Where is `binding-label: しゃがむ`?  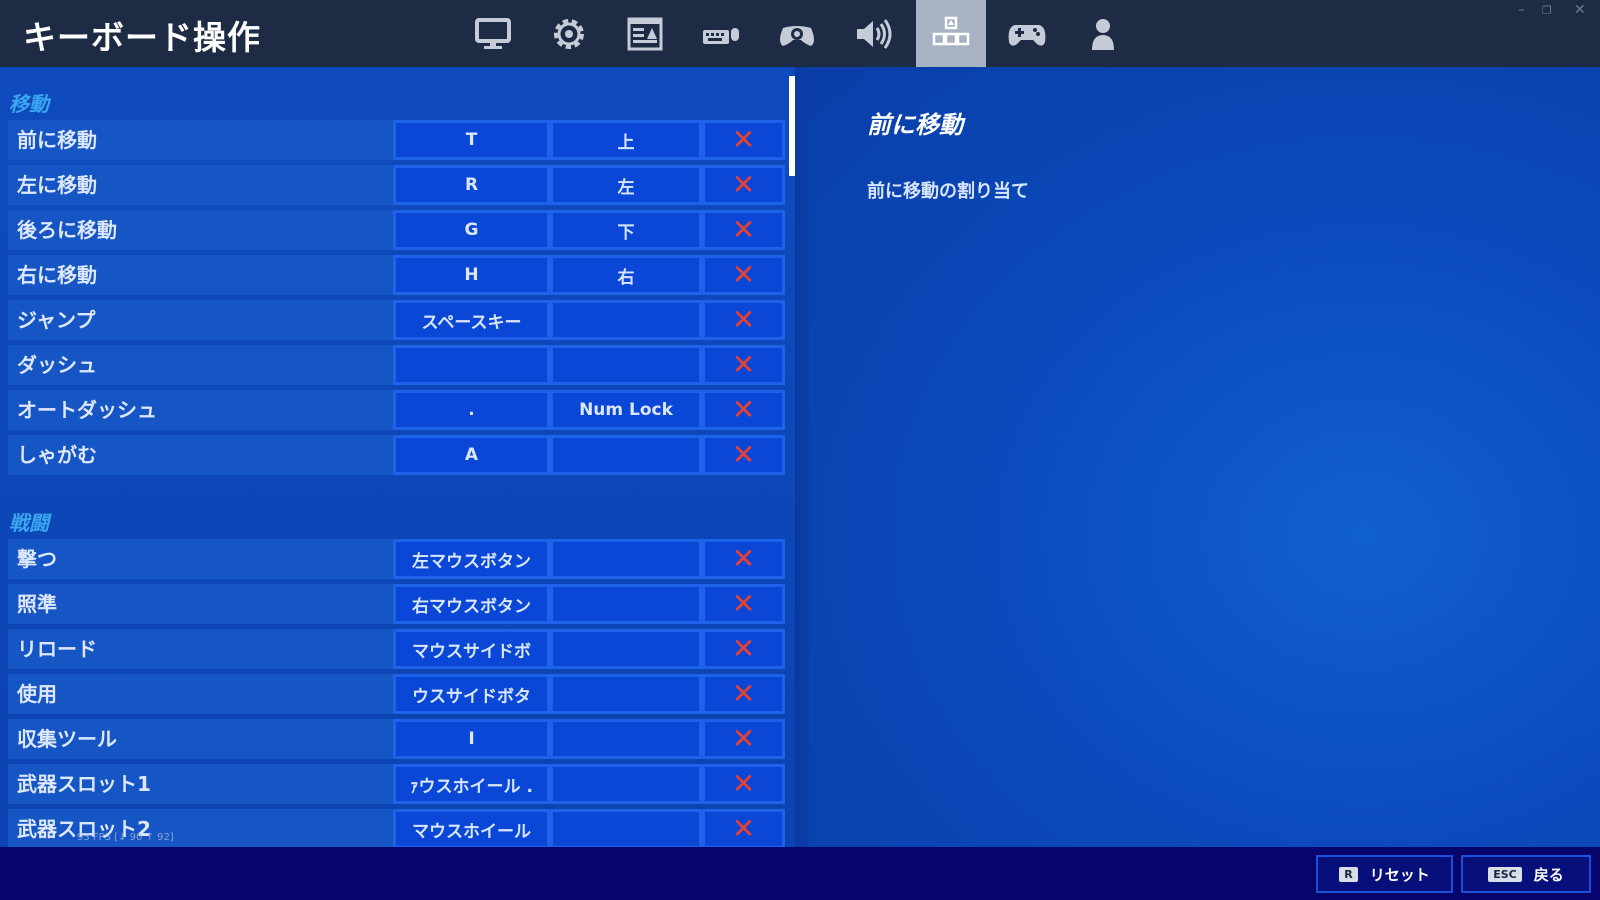 binding-label: しゃがむ is located at coordinates (200, 455).